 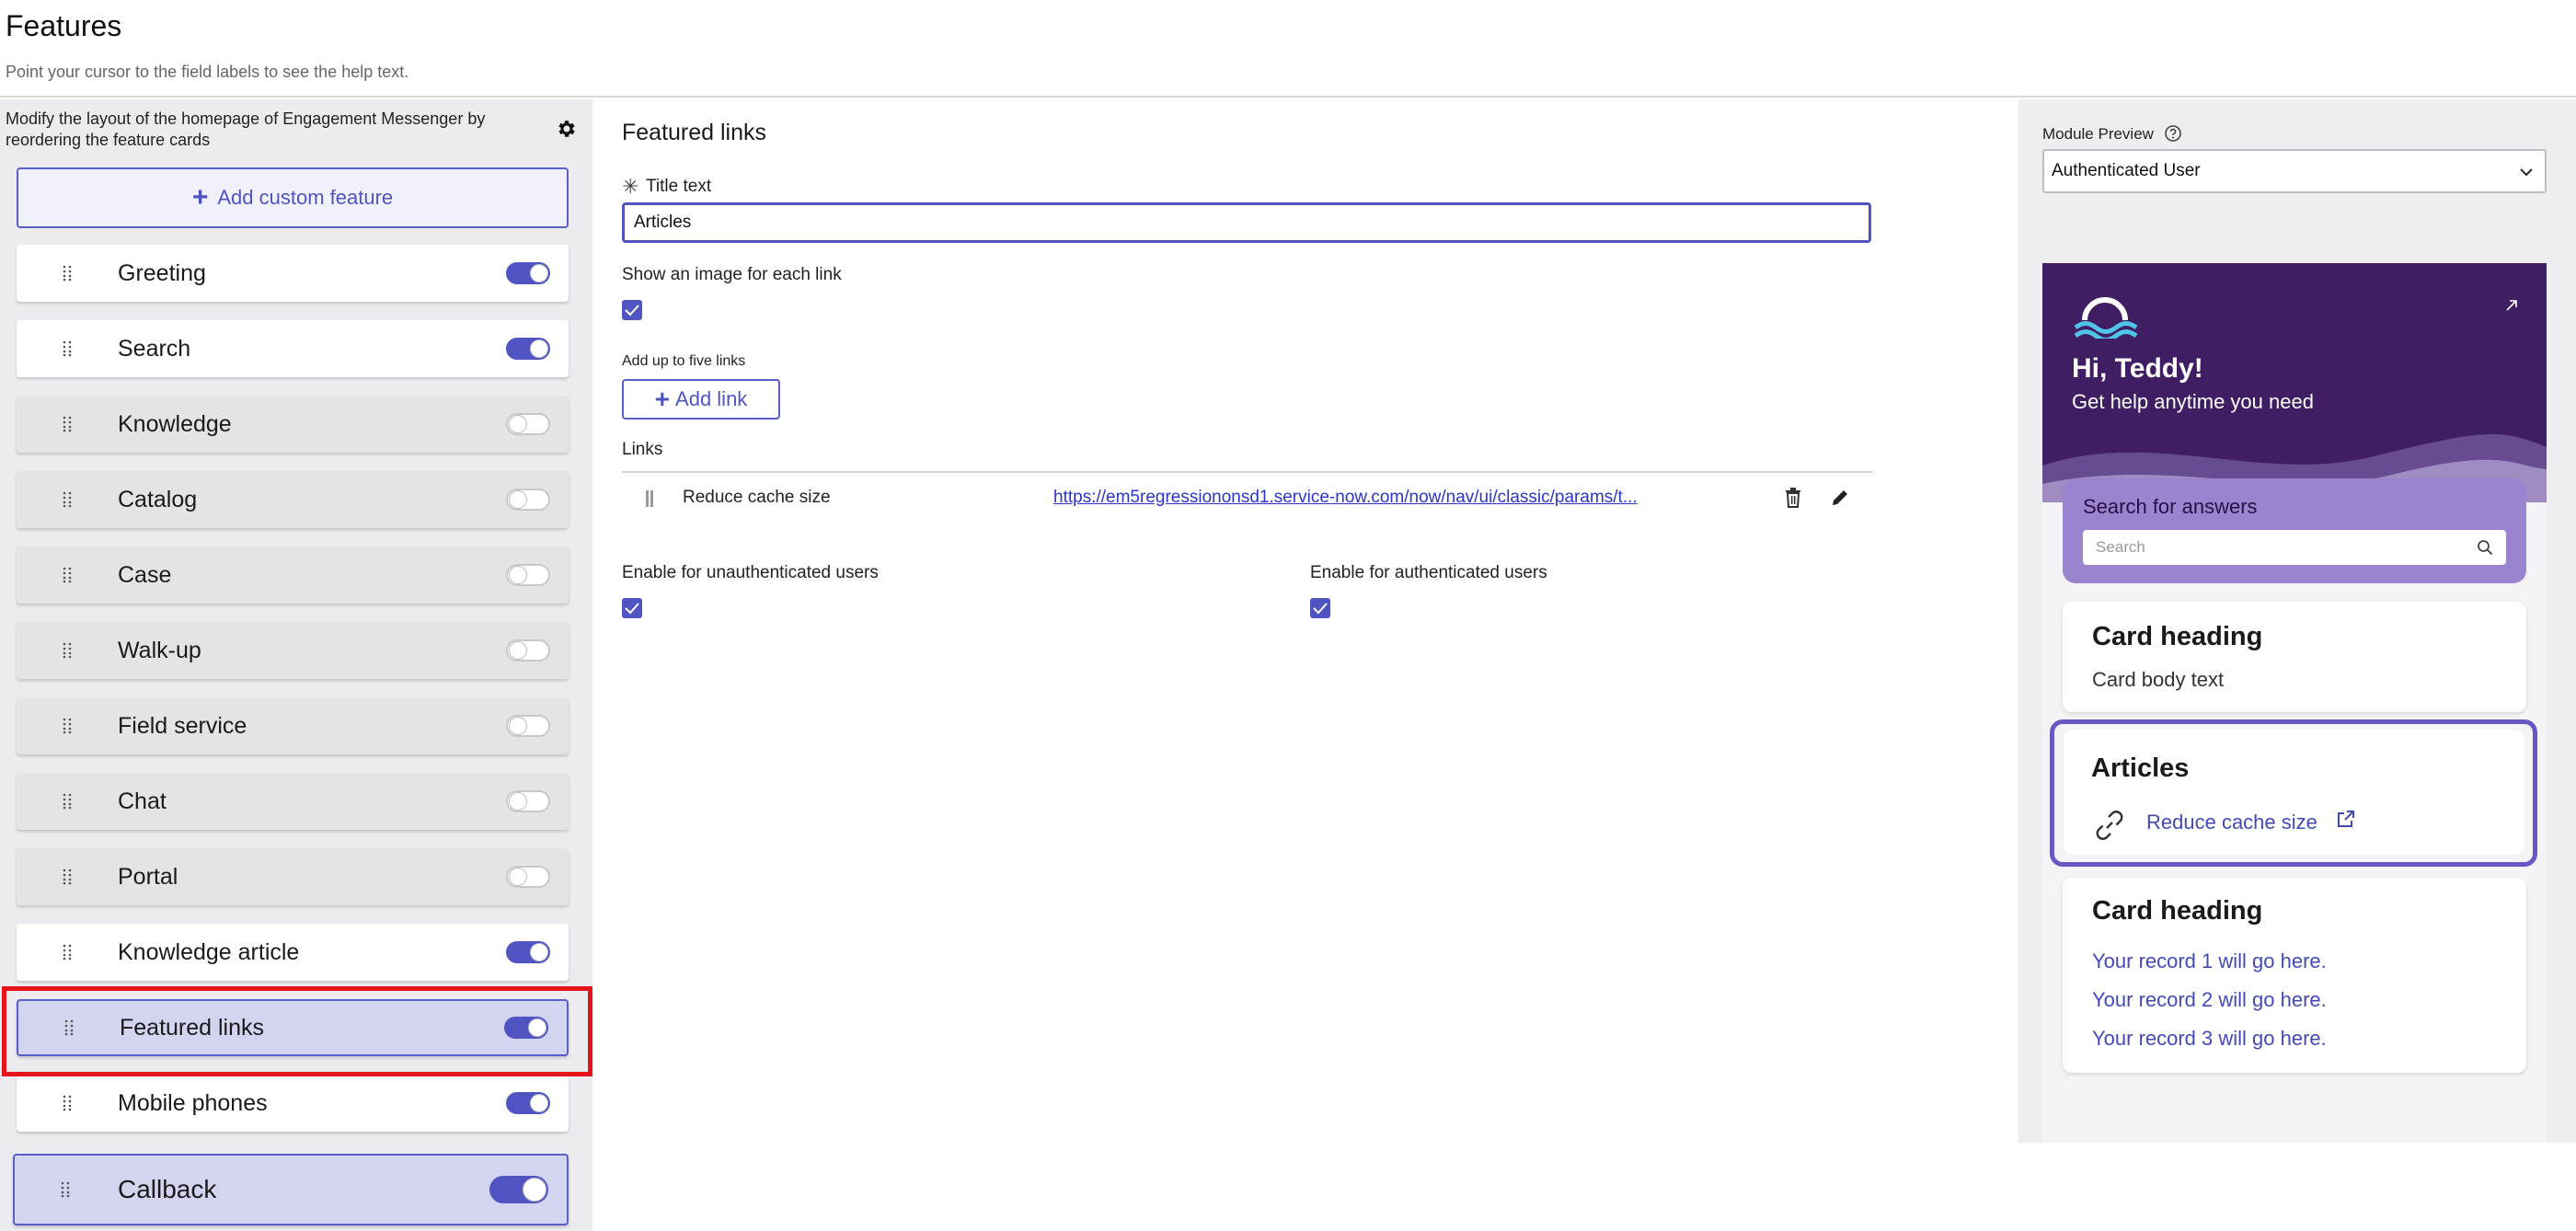 I want to click on preview-articles-heading: Articles, so click(x=2140, y=768).